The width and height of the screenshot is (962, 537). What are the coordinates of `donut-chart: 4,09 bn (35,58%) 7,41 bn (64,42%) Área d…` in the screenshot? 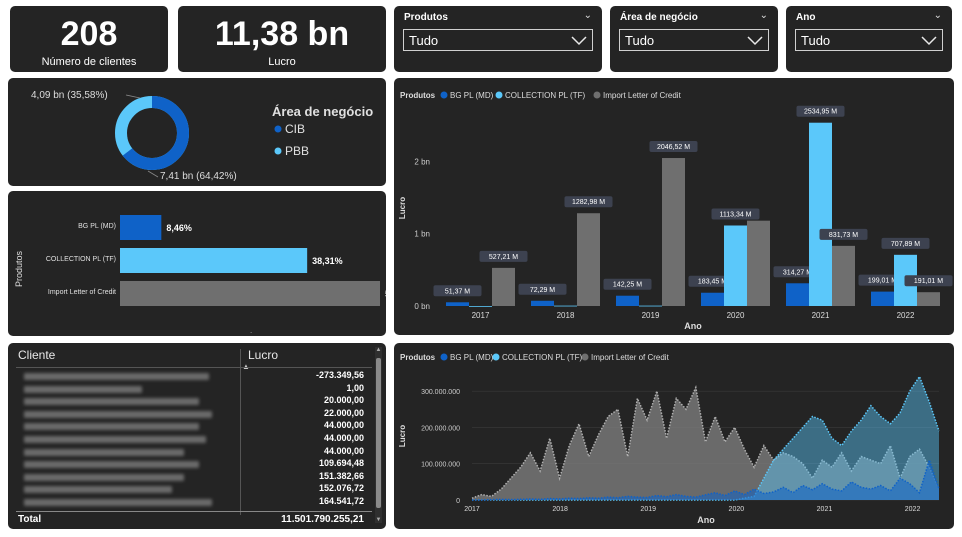 It's located at (202, 136).